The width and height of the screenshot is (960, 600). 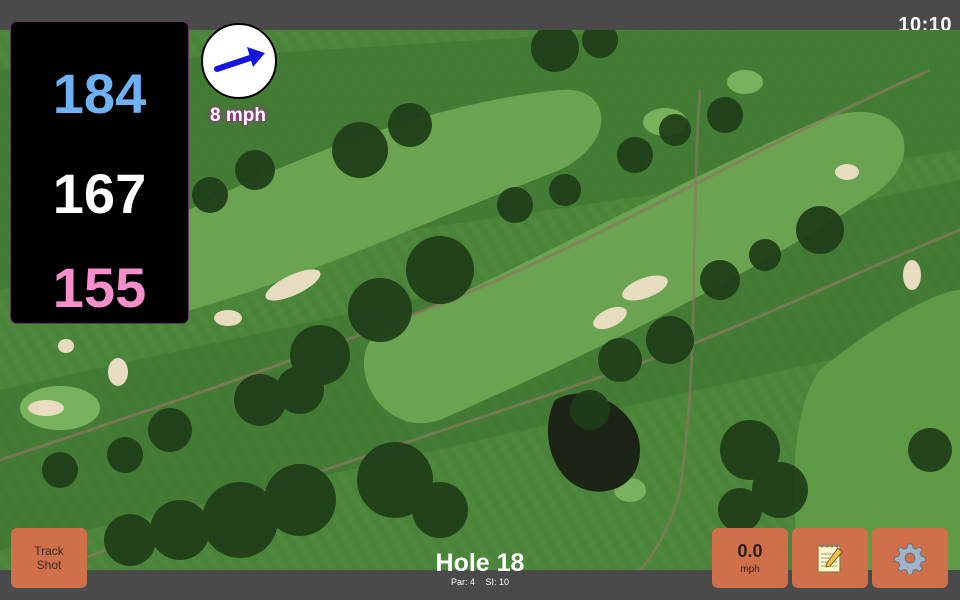 I want to click on settings-button, so click(x=910, y=558).